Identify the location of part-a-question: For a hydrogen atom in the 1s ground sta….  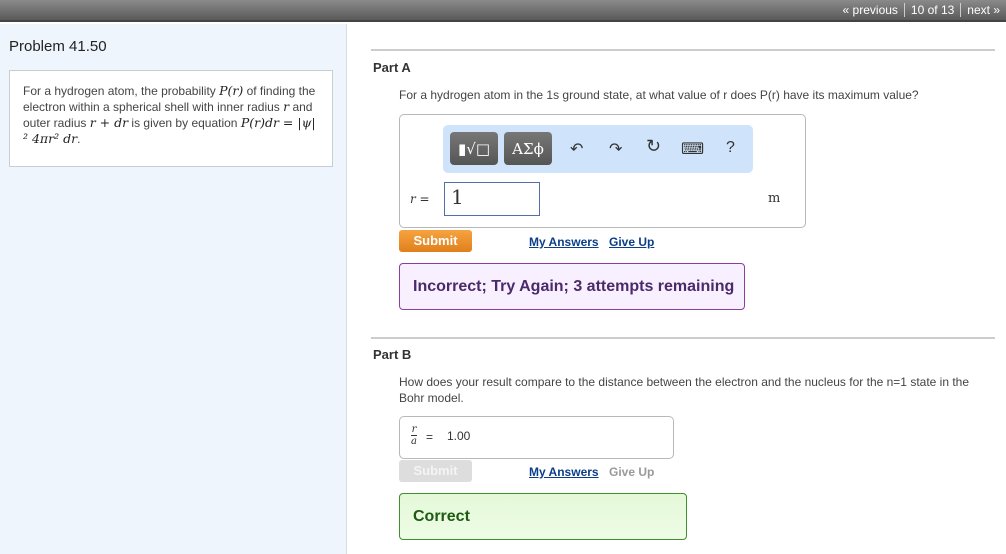
(659, 95).